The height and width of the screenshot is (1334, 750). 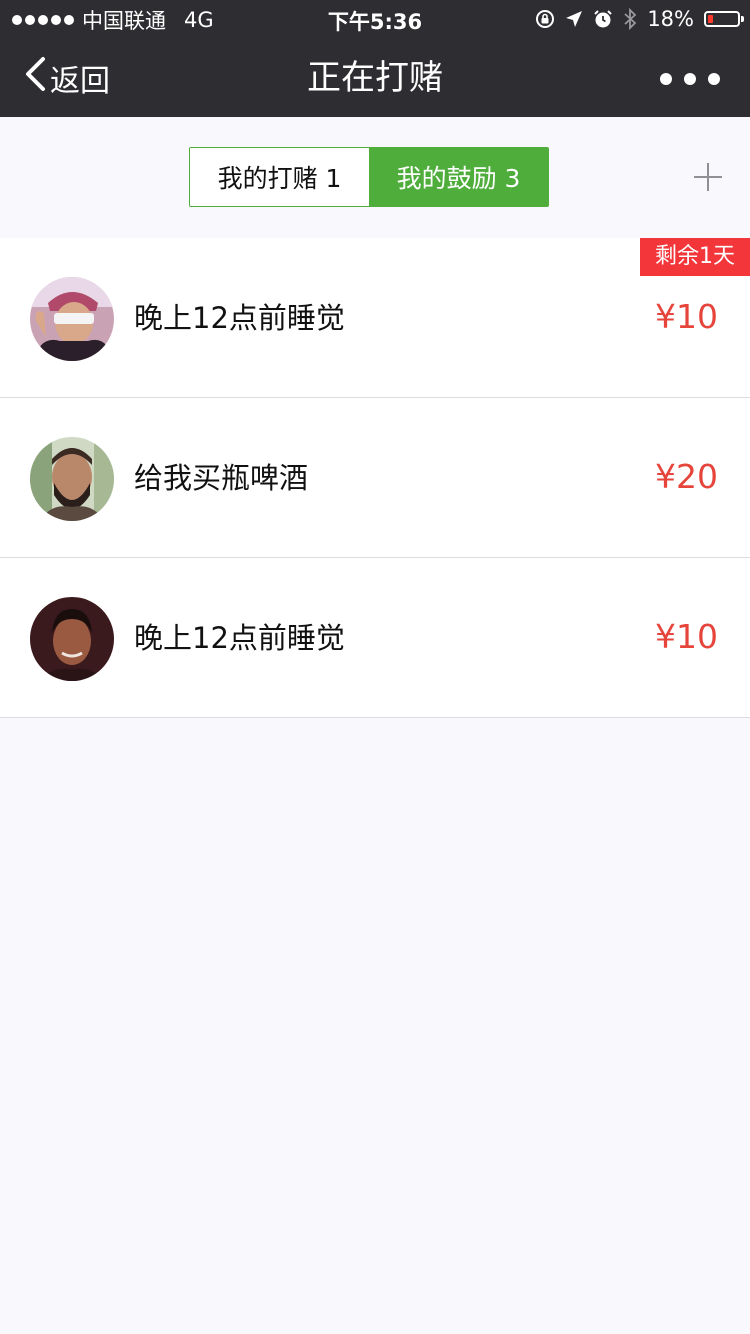 I want to click on status-right: 18%, so click(x=639, y=19).